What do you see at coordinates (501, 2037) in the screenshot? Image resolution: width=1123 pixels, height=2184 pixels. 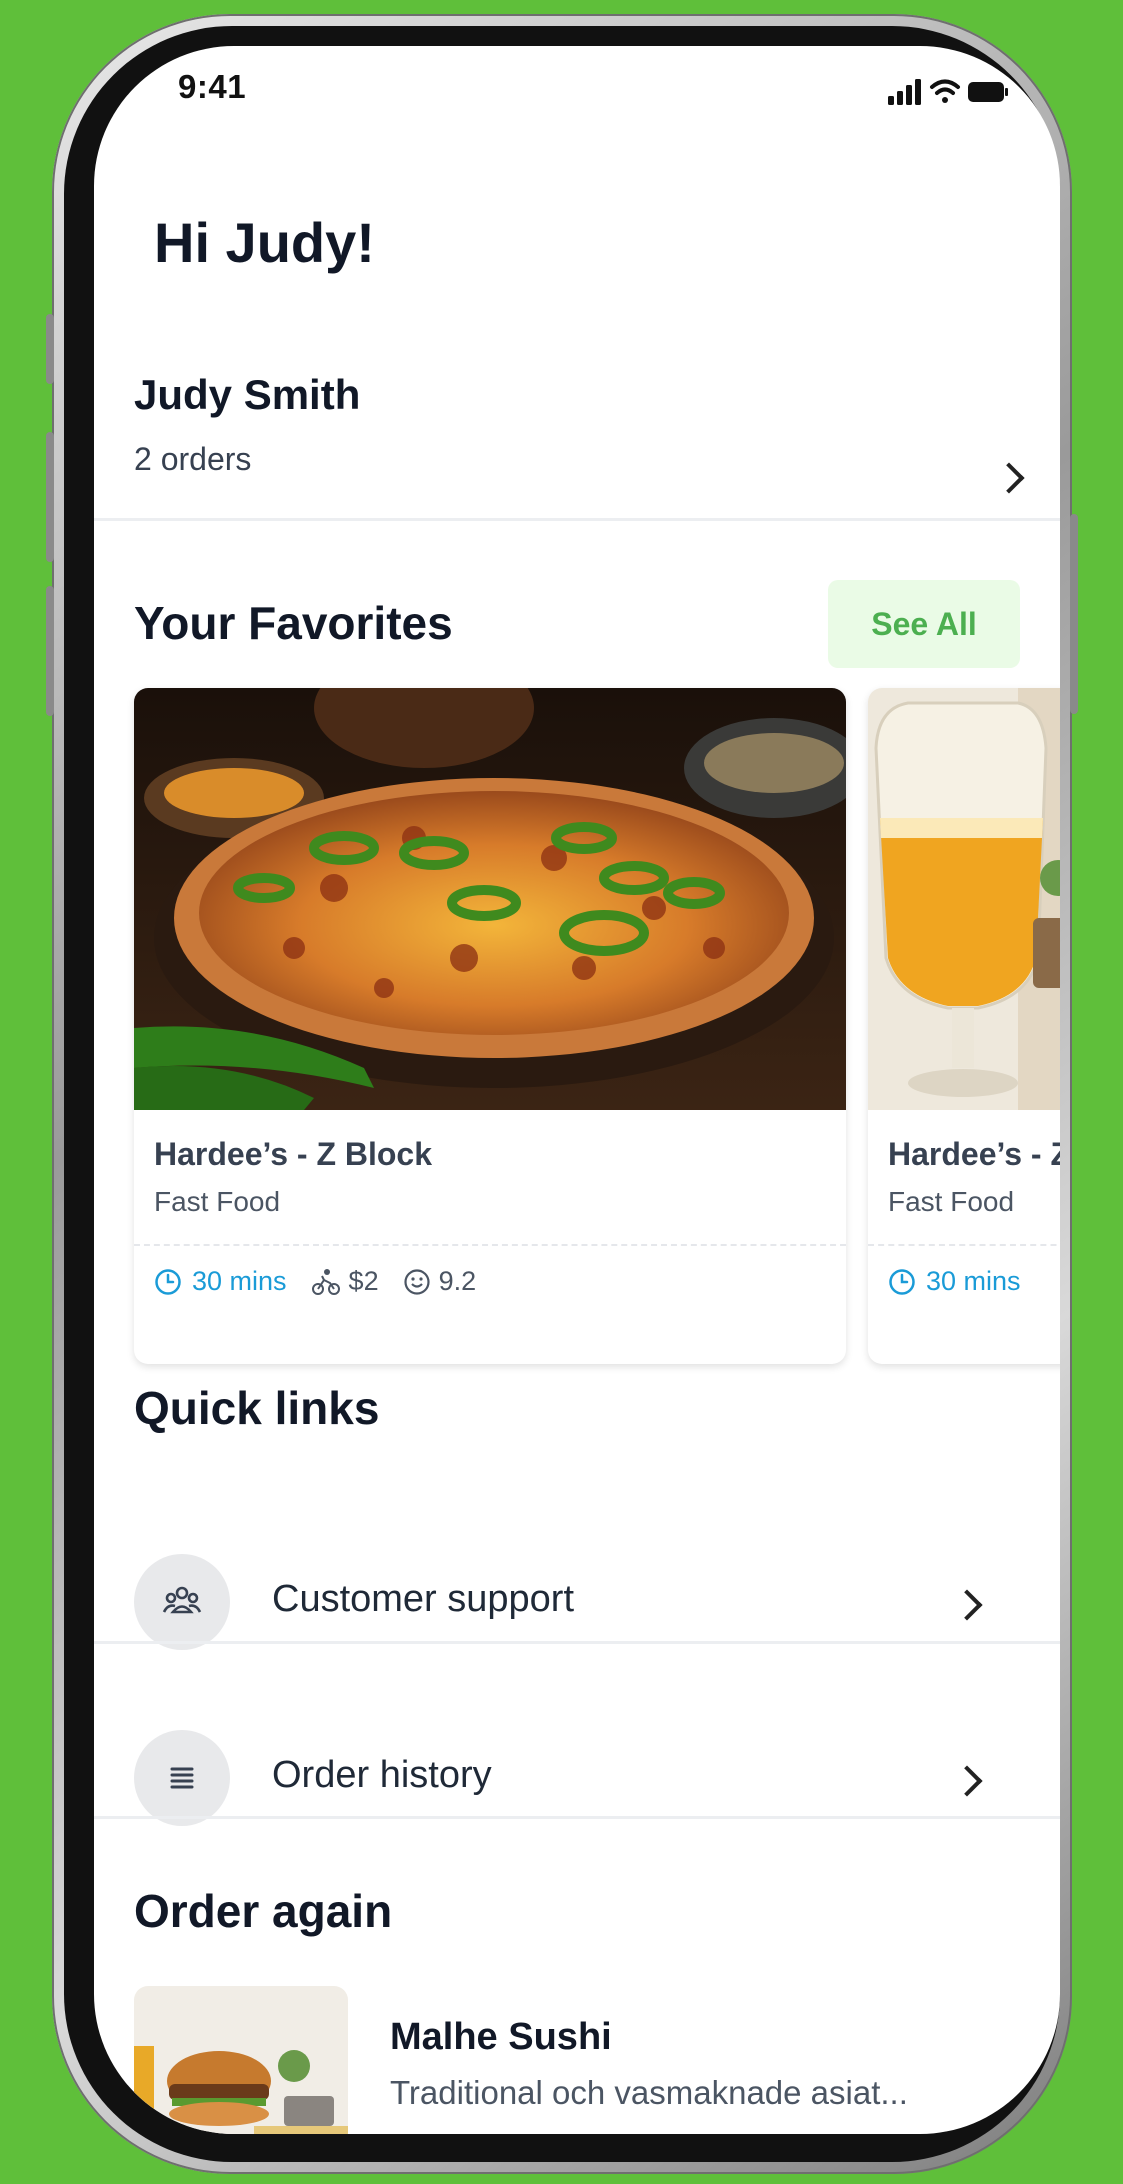 I see `order-again-restaurant-name: Malhe Sushi` at bounding box center [501, 2037].